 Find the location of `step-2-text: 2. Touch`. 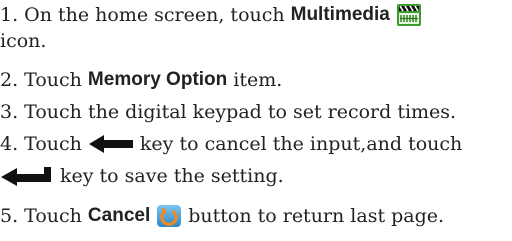

step-2-text: 2. Touch is located at coordinates (41, 80).